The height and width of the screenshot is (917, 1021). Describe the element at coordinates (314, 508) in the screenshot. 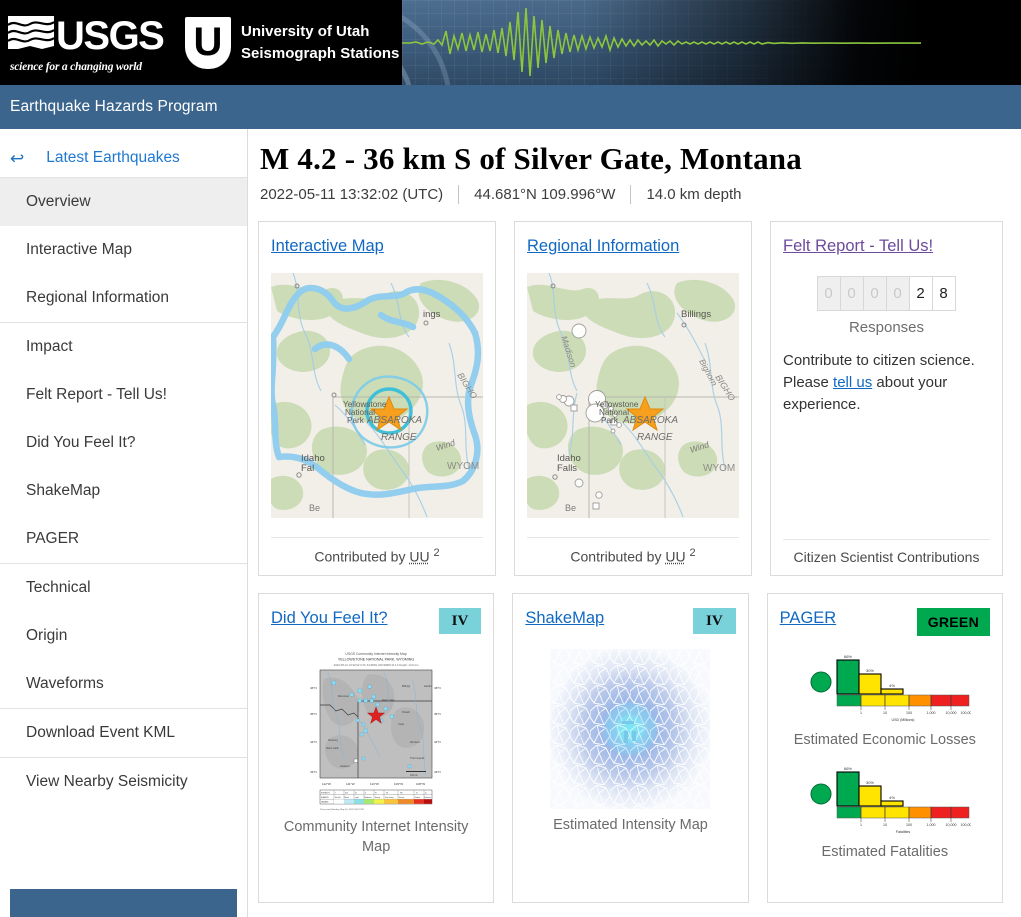

I see `svg-text: Be` at that location.